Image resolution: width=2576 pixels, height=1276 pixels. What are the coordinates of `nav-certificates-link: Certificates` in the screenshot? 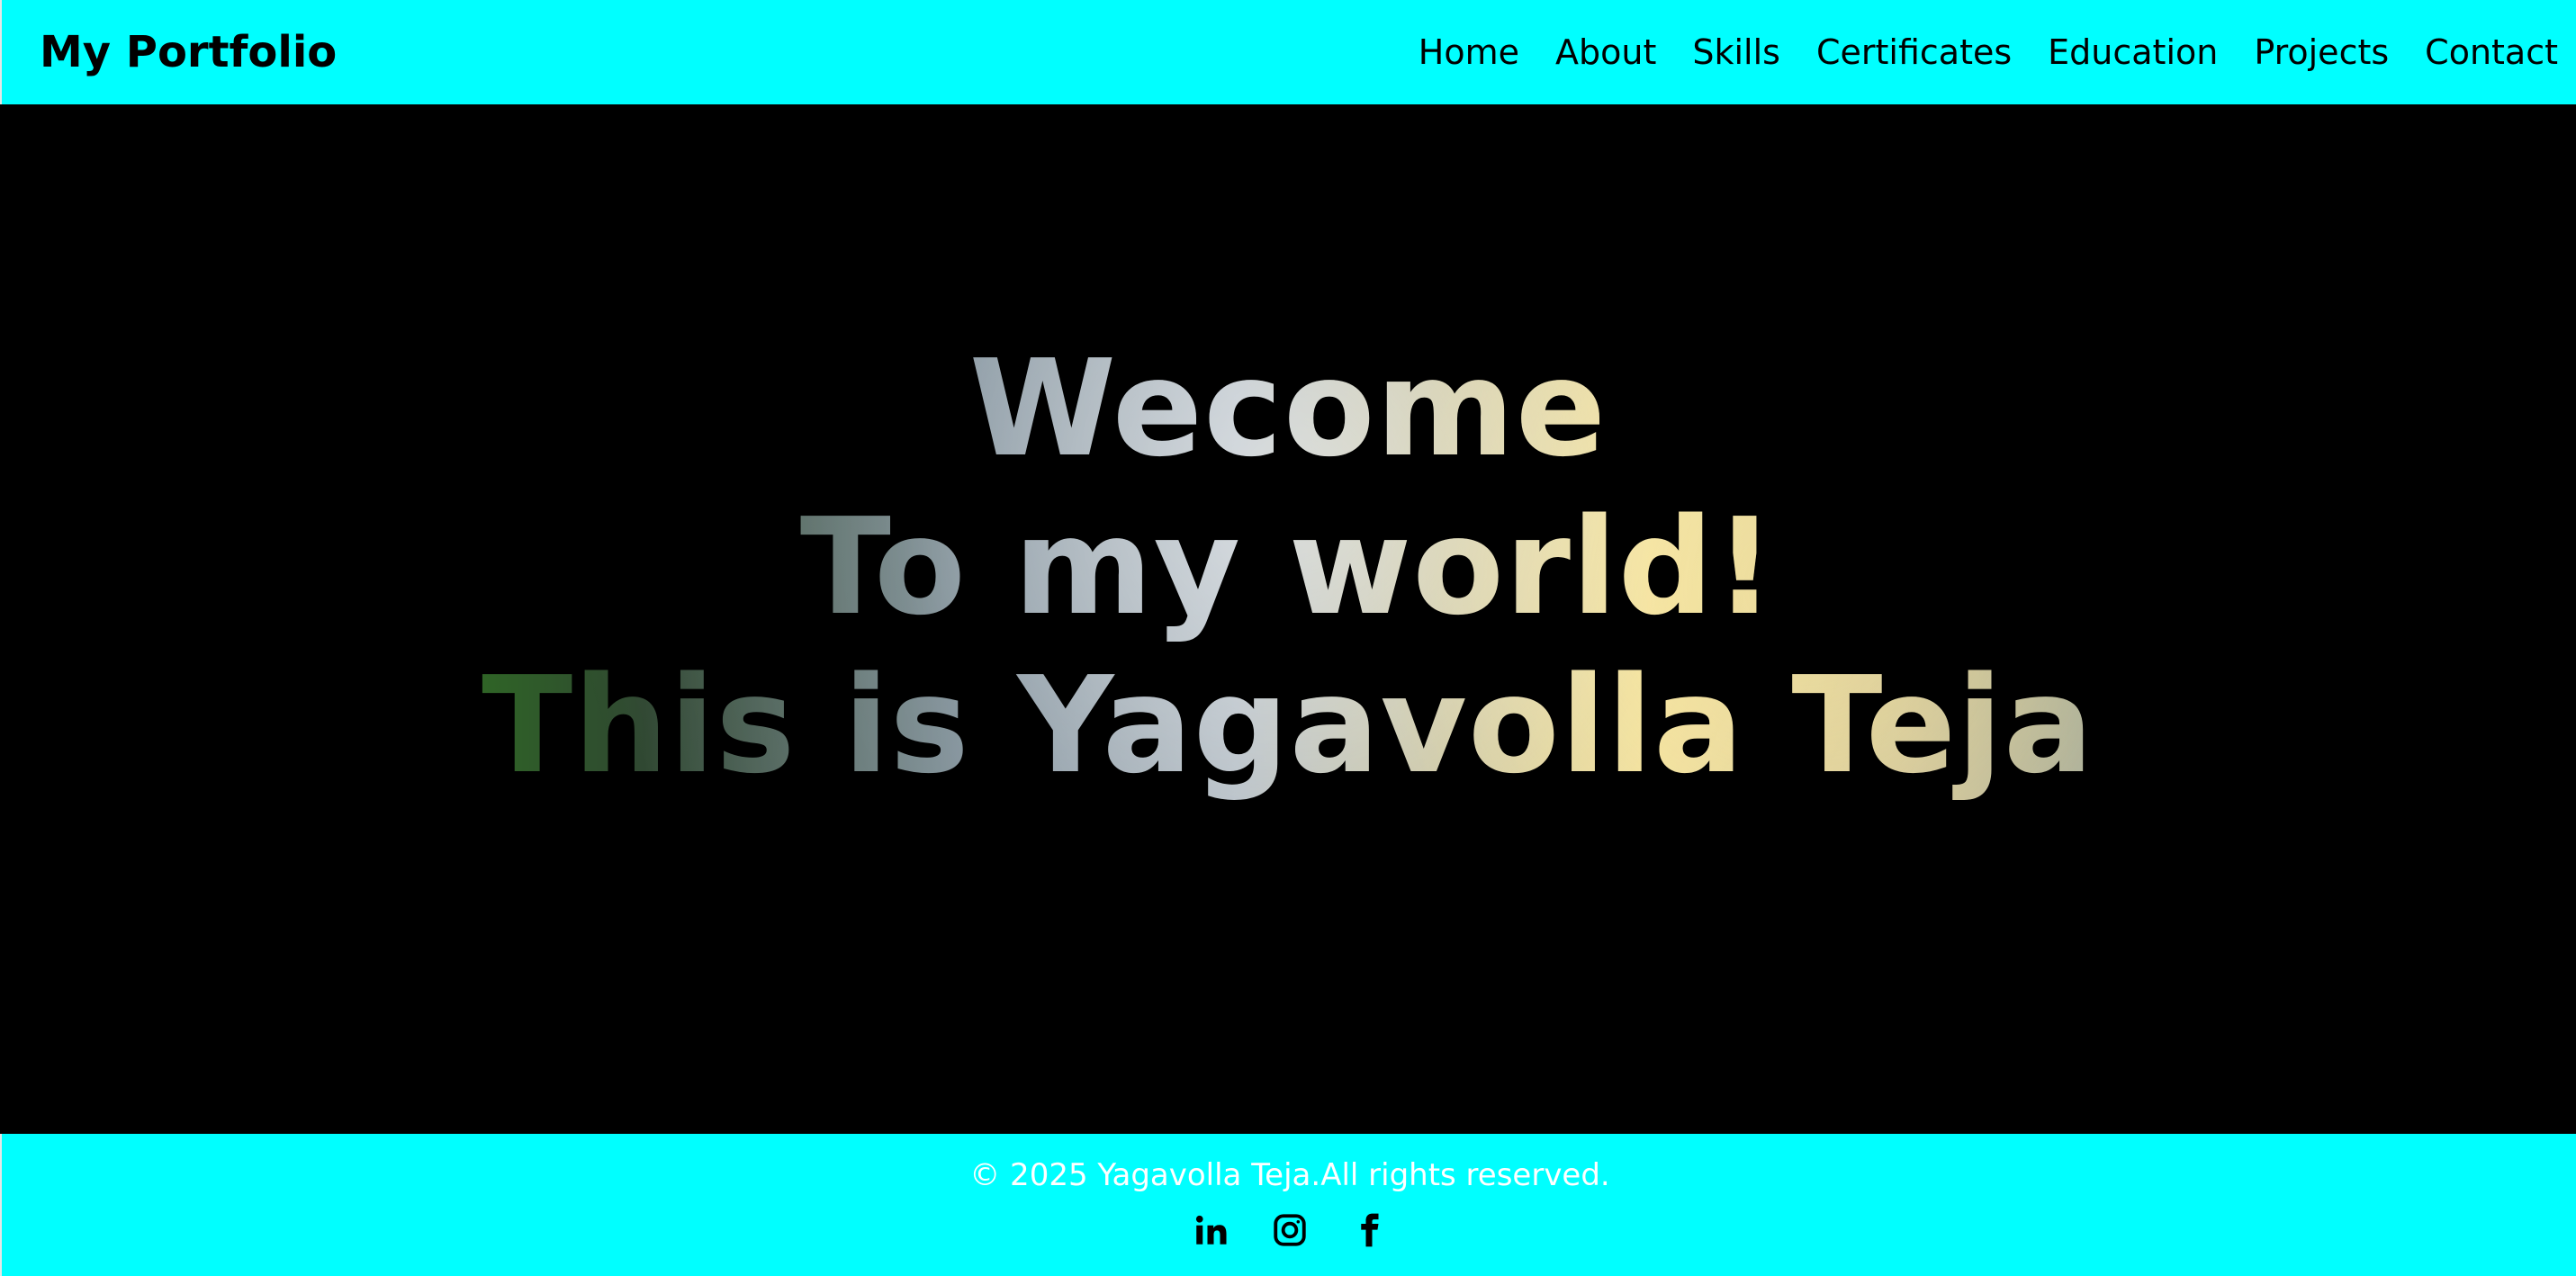 It's located at (1914, 52).